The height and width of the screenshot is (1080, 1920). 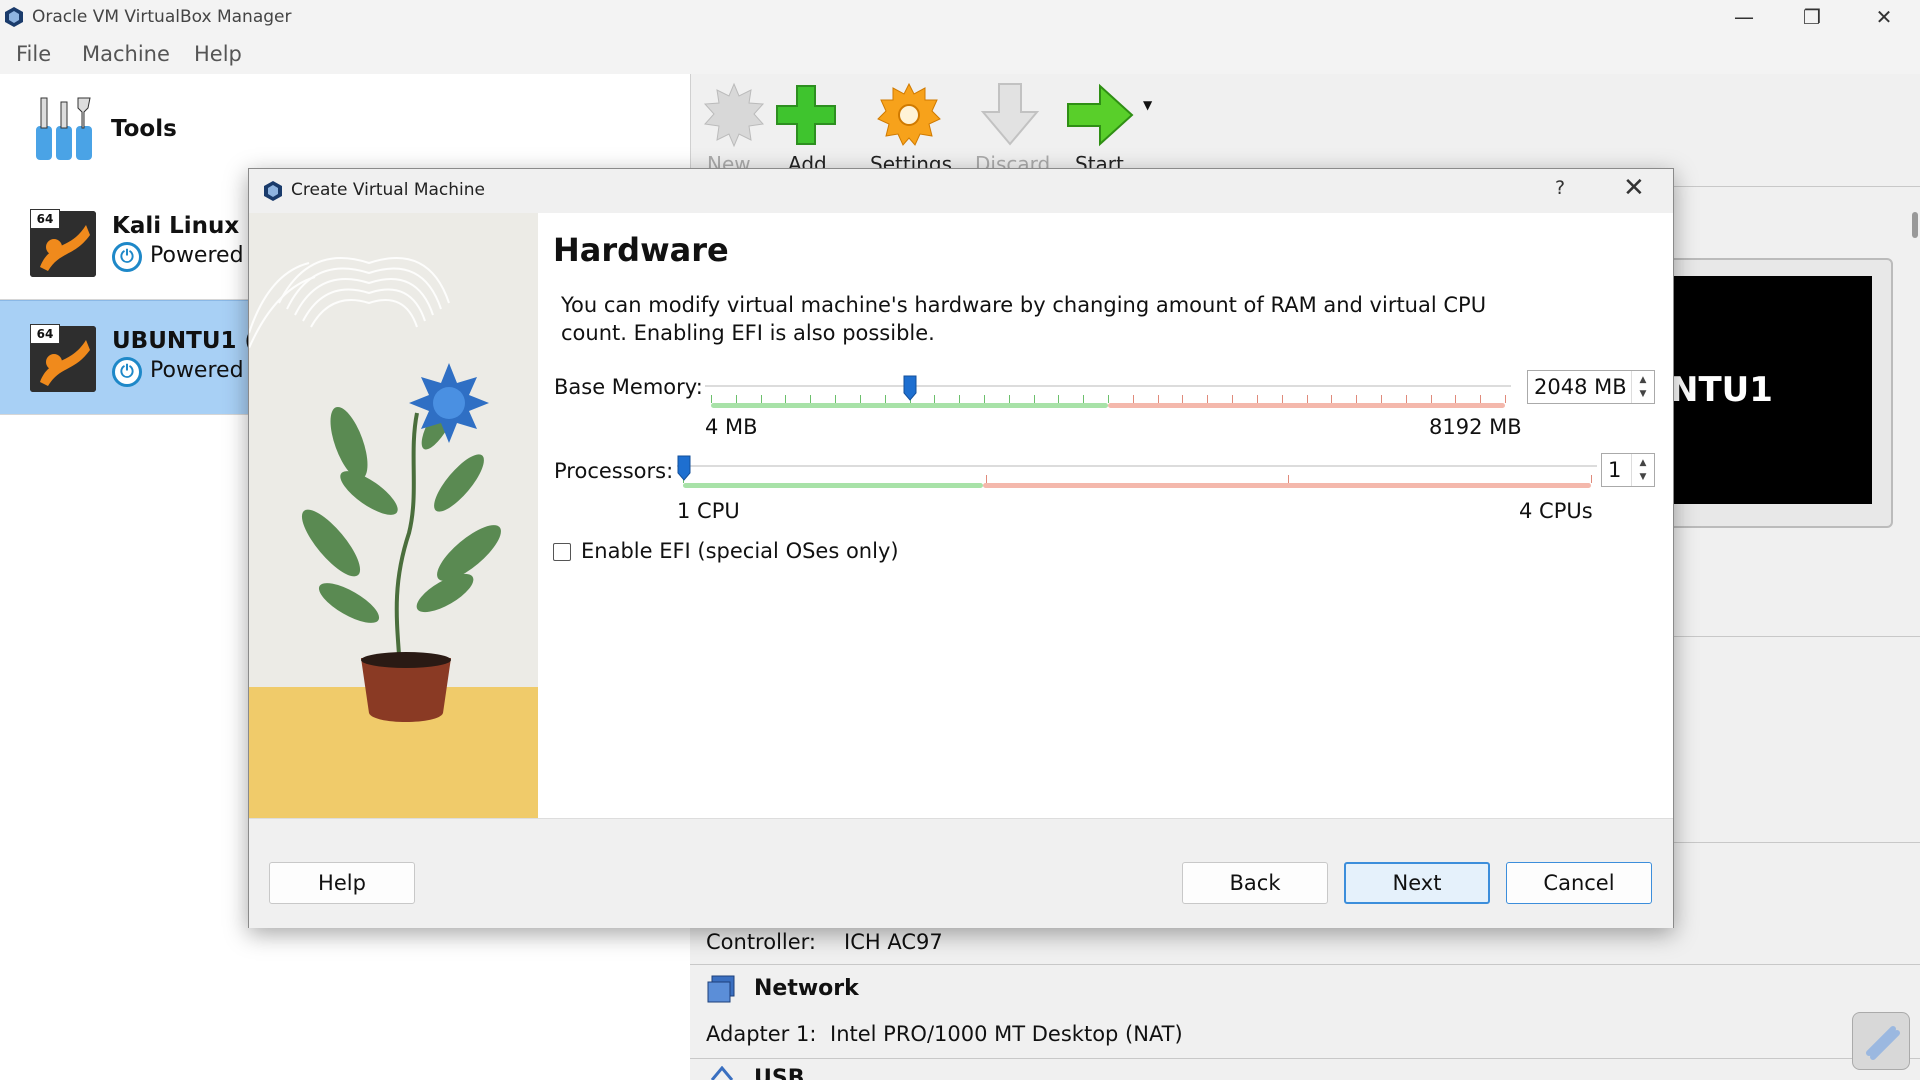 What do you see at coordinates (779, 1073) in the screenshot?
I see `usb-section-title: USB` at bounding box center [779, 1073].